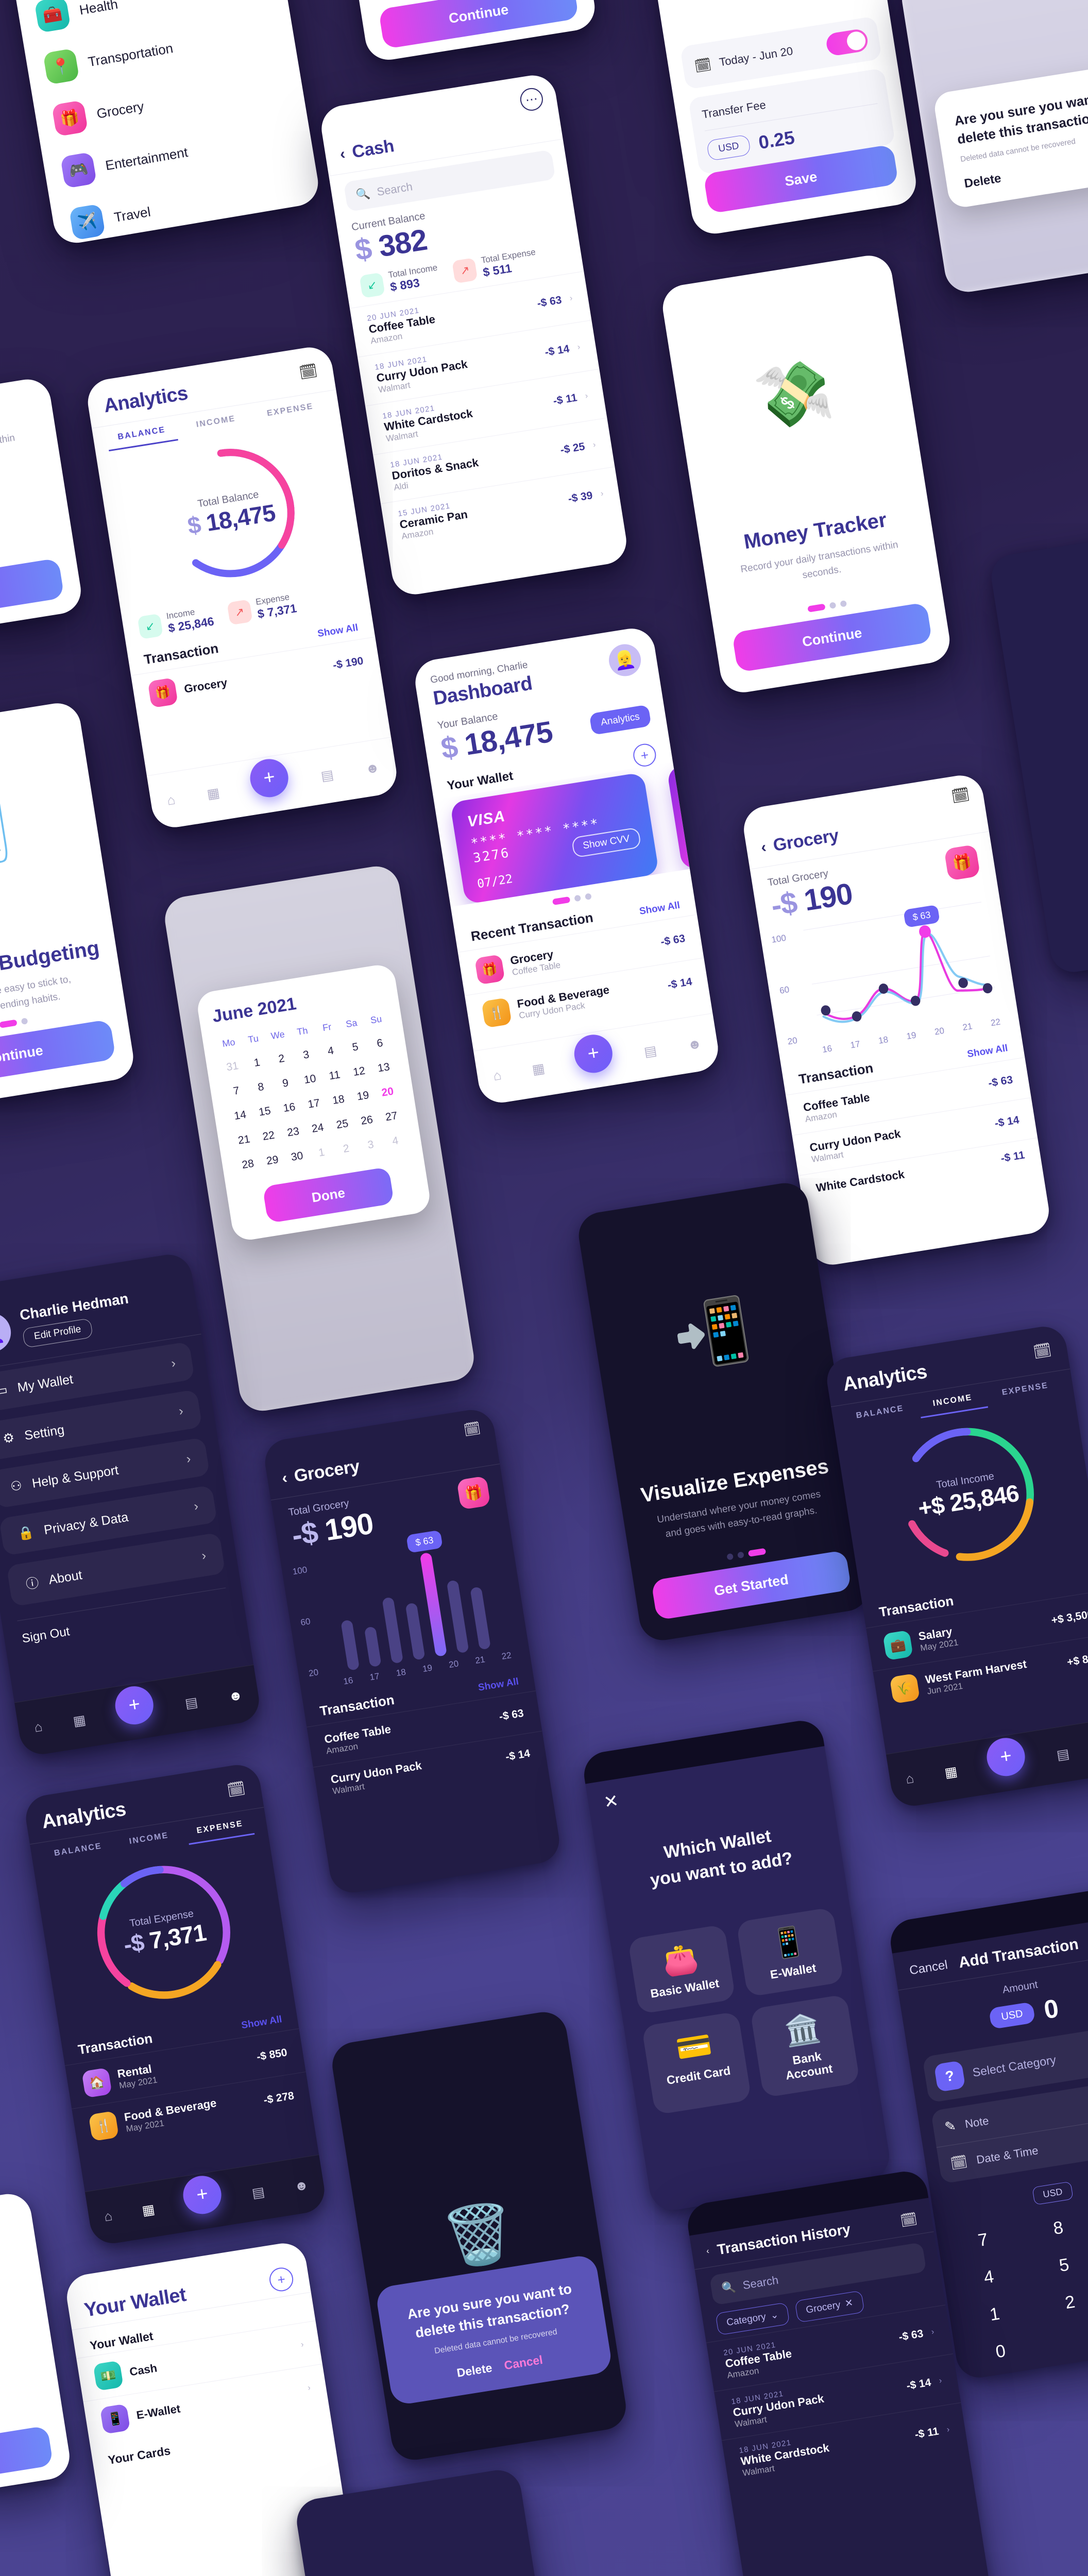 The height and width of the screenshot is (2576, 1088). What do you see at coordinates (359, 1071) in the screenshot?
I see `calendar-day: 12` at bounding box center [359, 1071].